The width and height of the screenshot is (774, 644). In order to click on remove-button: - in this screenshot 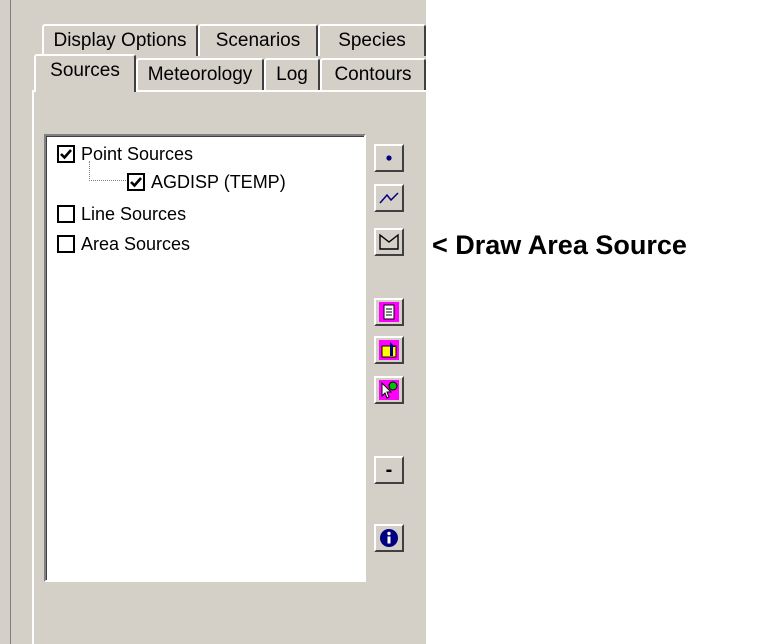, I will do `click(389, 470)`.